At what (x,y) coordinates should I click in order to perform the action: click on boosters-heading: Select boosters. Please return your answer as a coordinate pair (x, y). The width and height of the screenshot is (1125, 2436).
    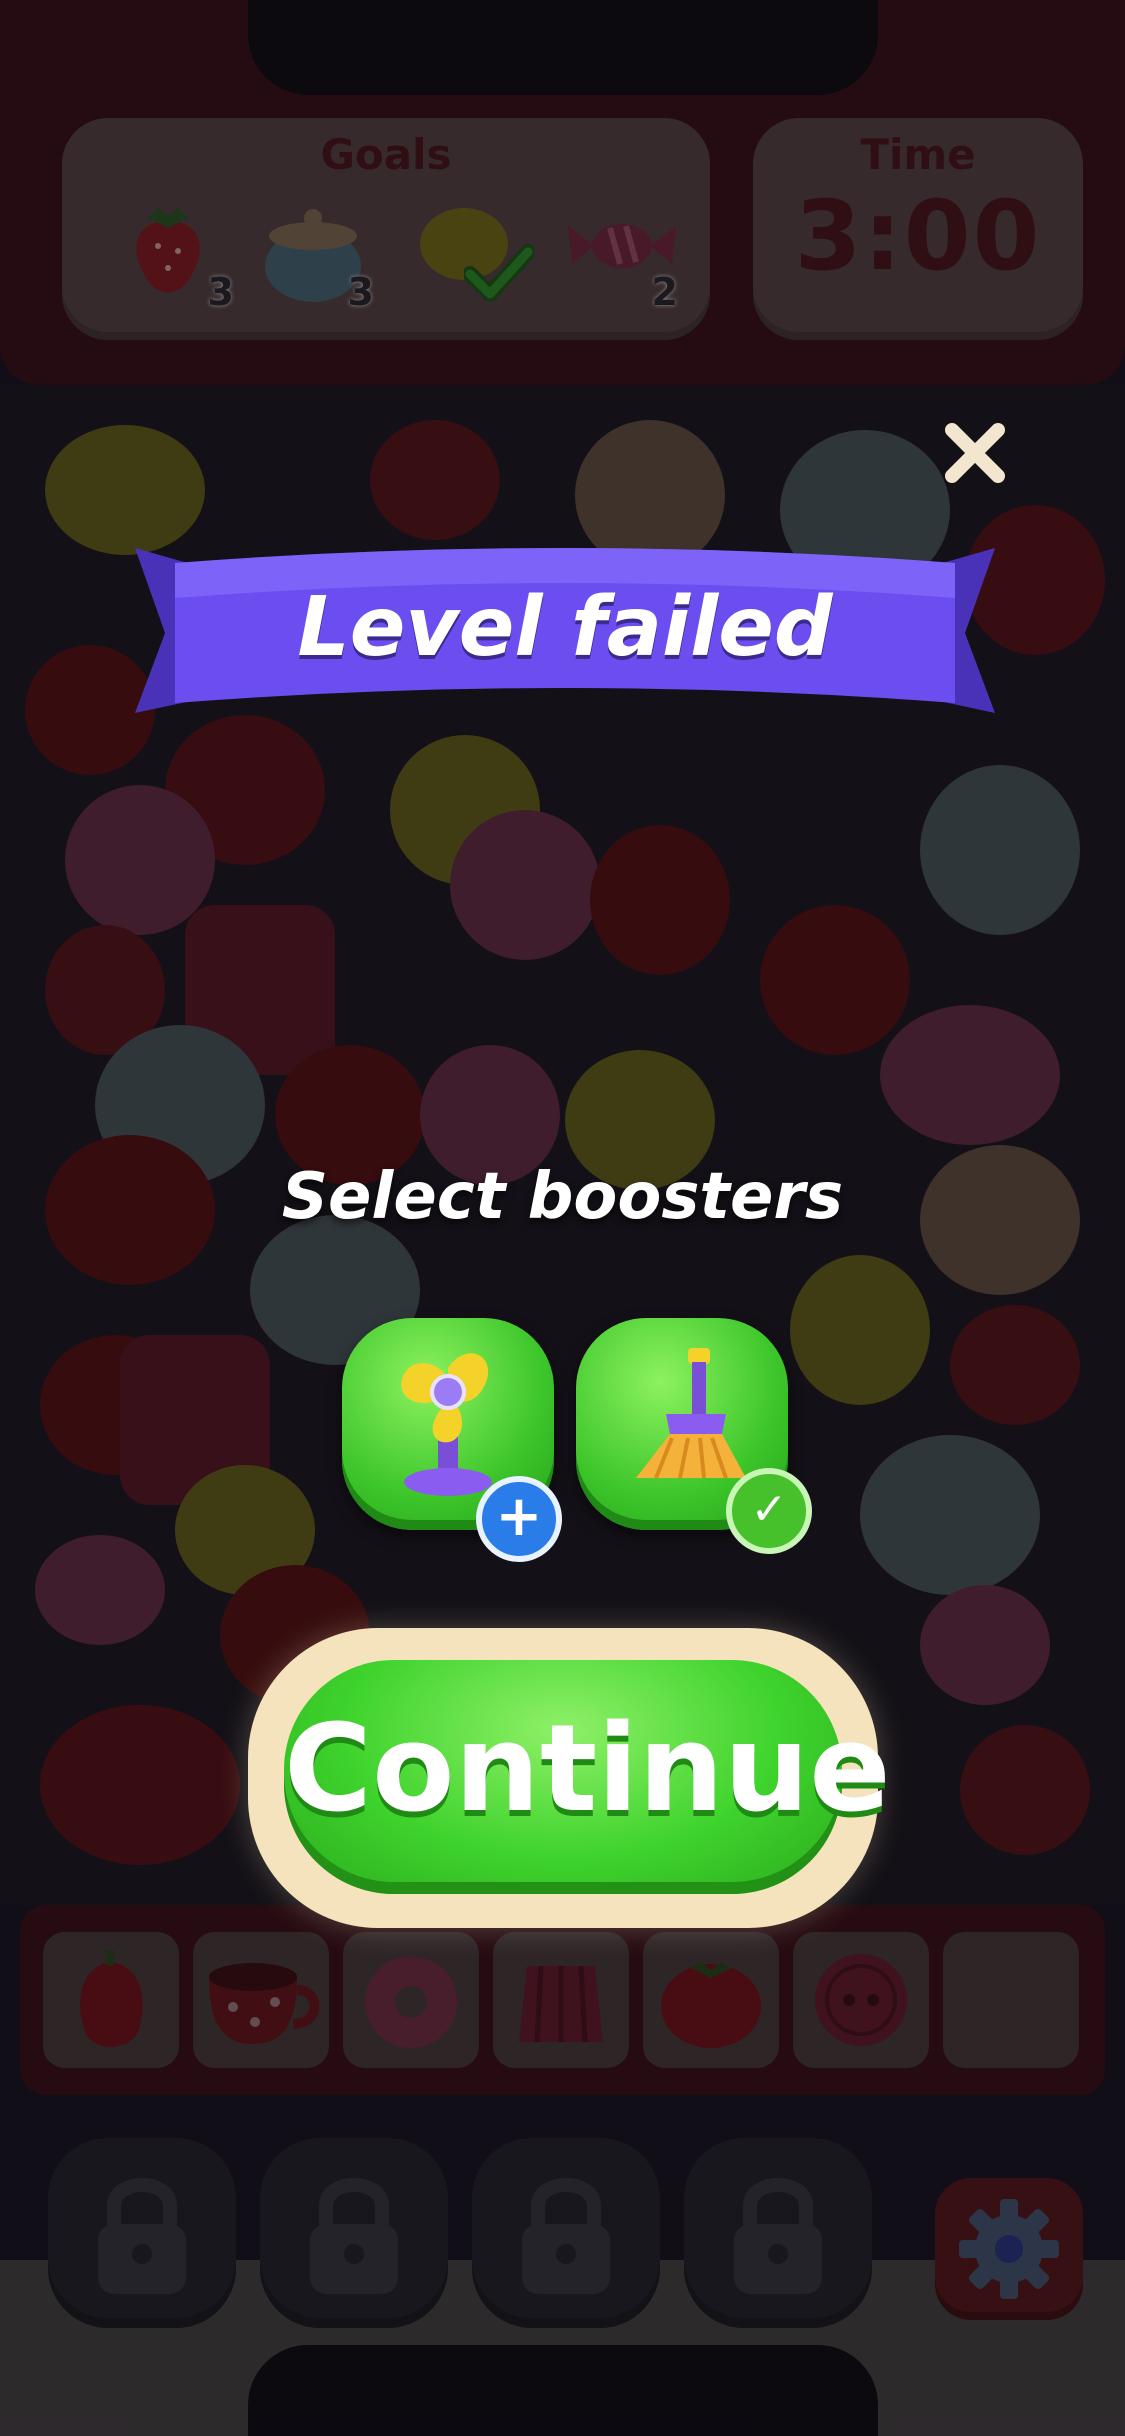
    Looking at the image, I should click on (562, 1197).